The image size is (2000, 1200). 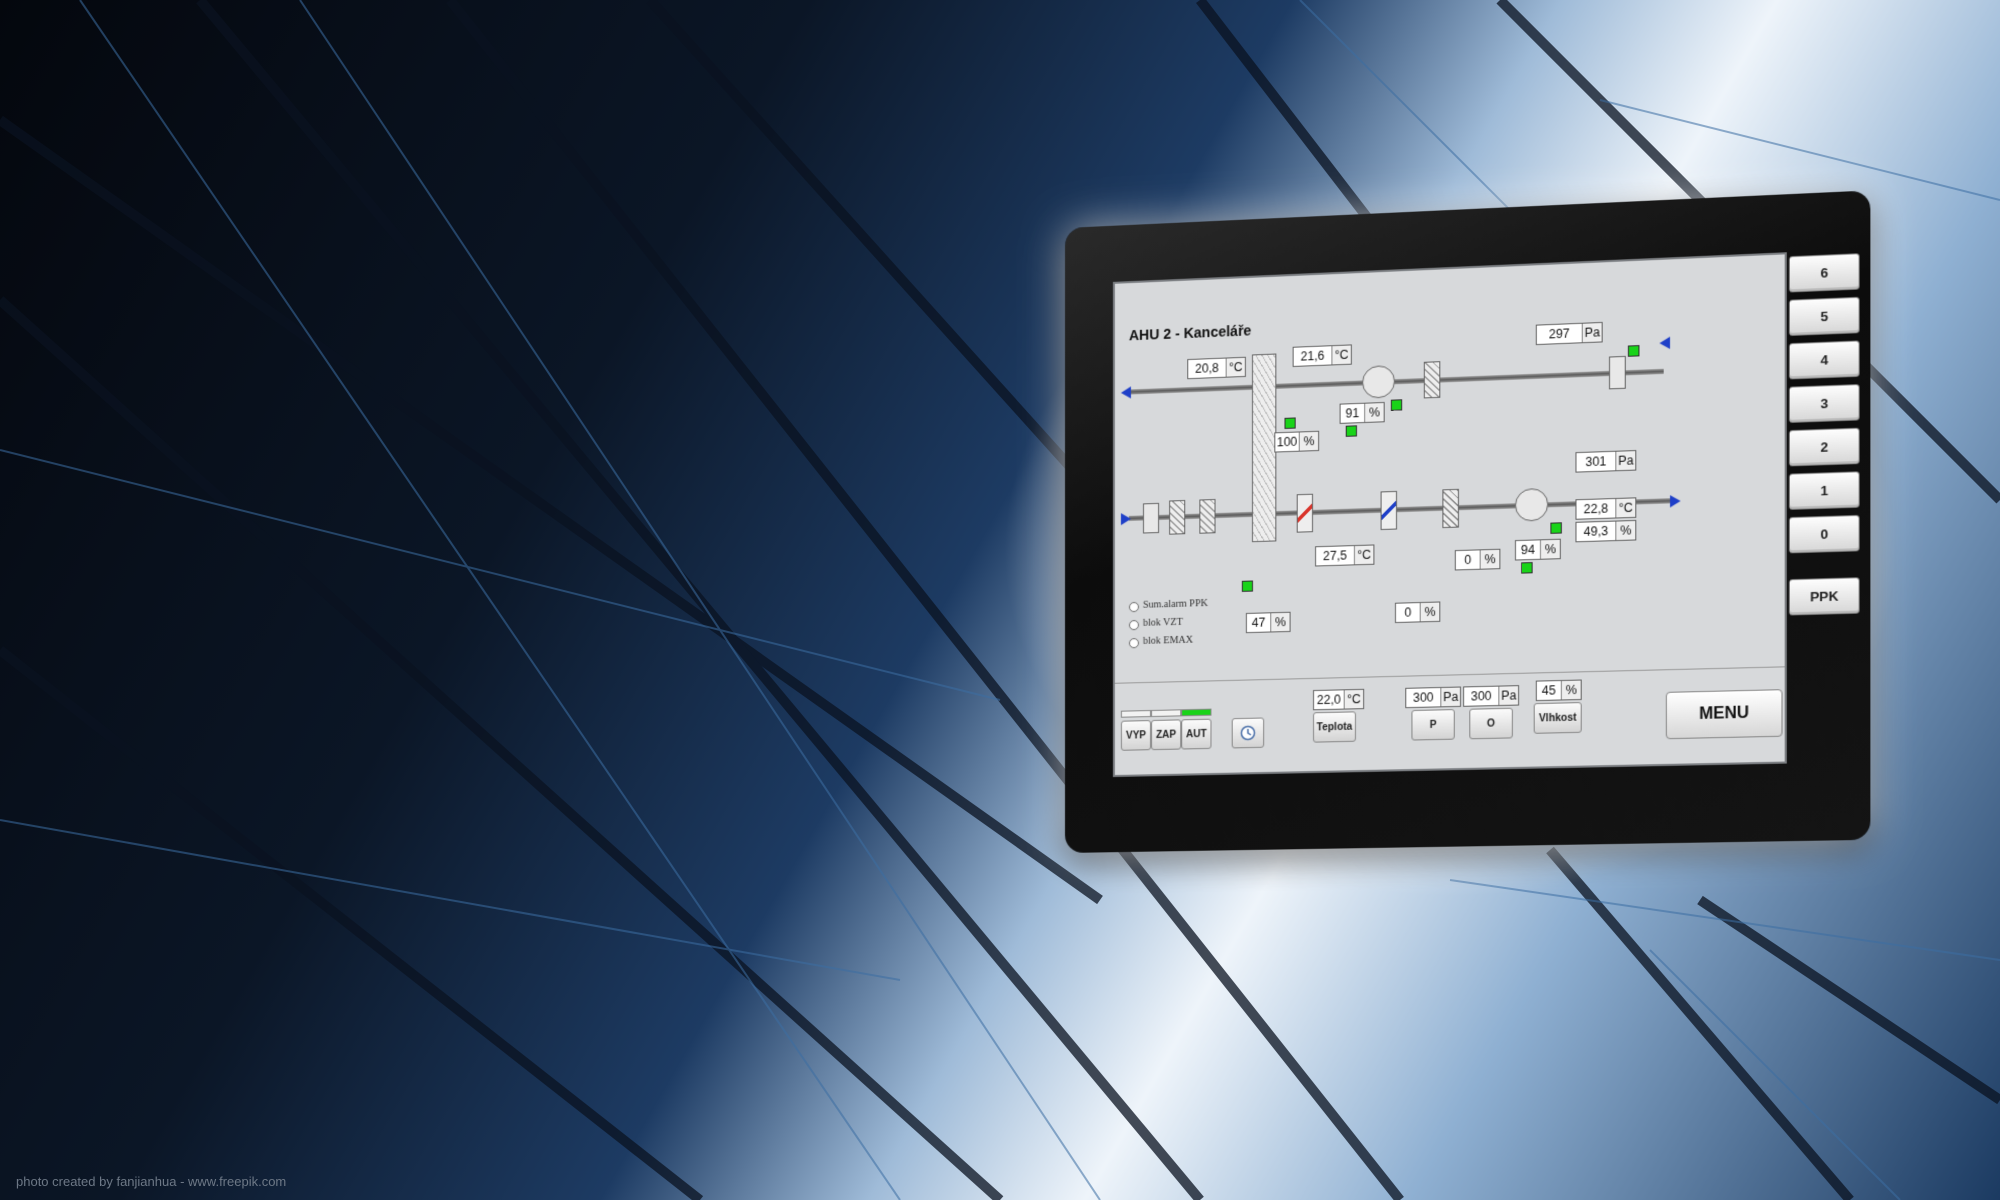 I want to click on mode-on-button: ZAP, so click(x=1166, y=735).